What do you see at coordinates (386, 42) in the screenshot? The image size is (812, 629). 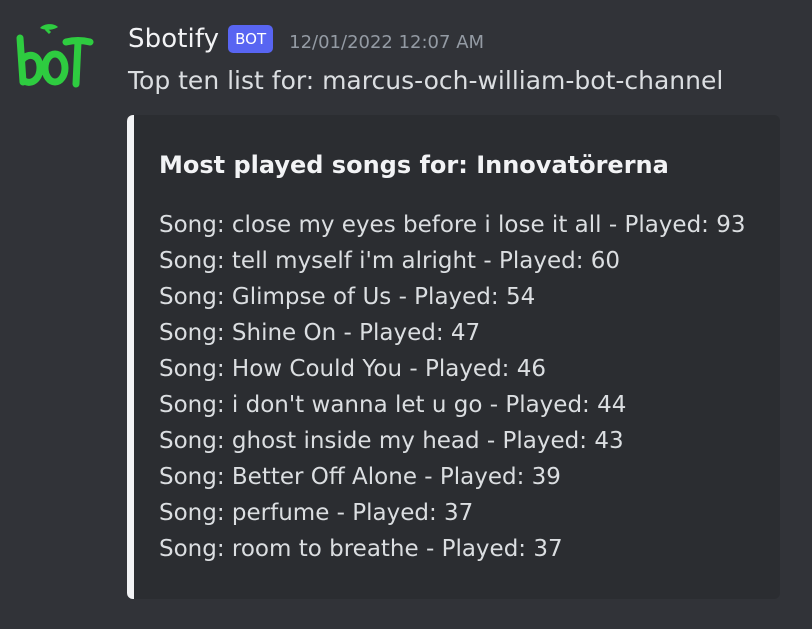 I see `timestamp: 12/01/2022 12:07 AM` at bounding box center [386, 42].